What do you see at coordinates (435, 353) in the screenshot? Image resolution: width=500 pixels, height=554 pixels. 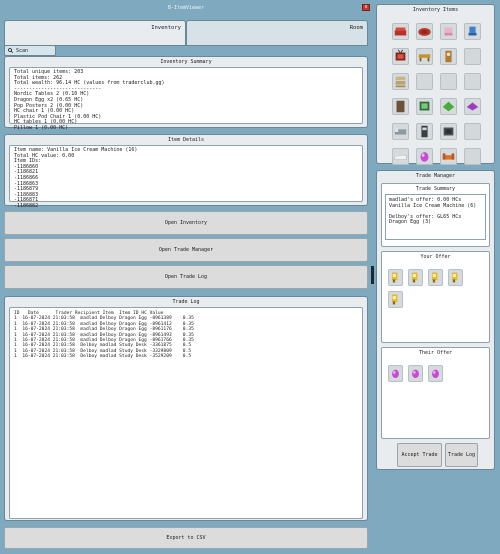 I see `their-offer-title: Their Offer` at bounding box center [435, 353].